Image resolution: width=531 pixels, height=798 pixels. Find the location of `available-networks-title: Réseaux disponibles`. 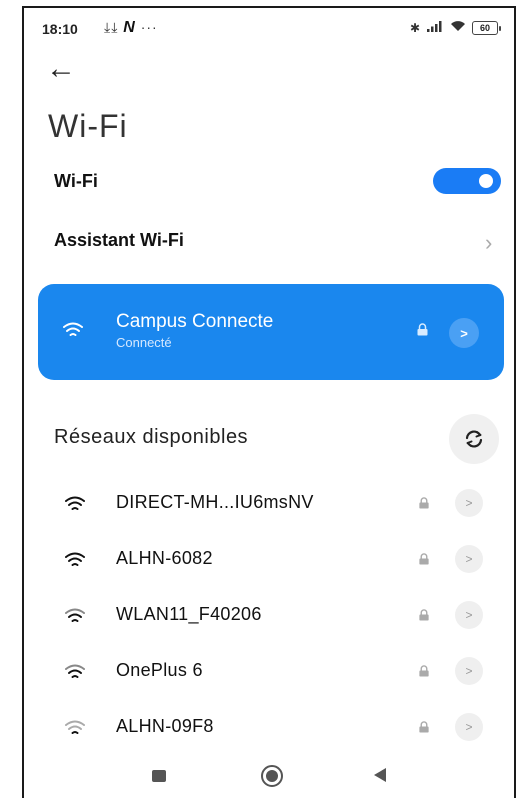

available-networks-title: Réseaux disponibles is located at coordinates (151, 437).